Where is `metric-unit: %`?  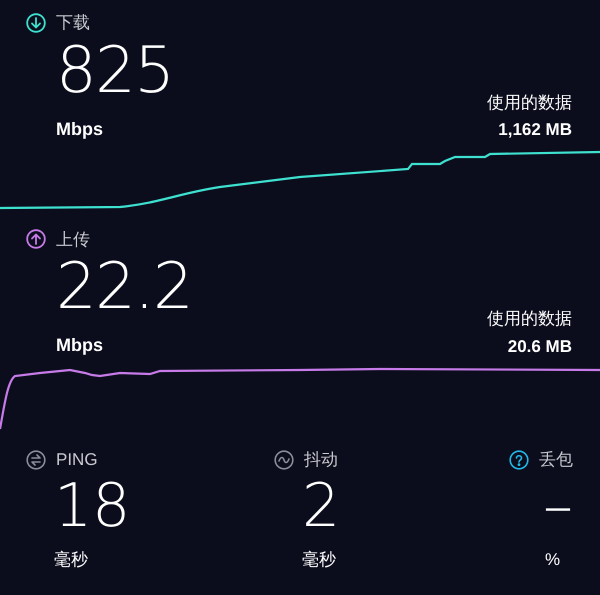
metric-unit: % is located at coordinates (553, 559).